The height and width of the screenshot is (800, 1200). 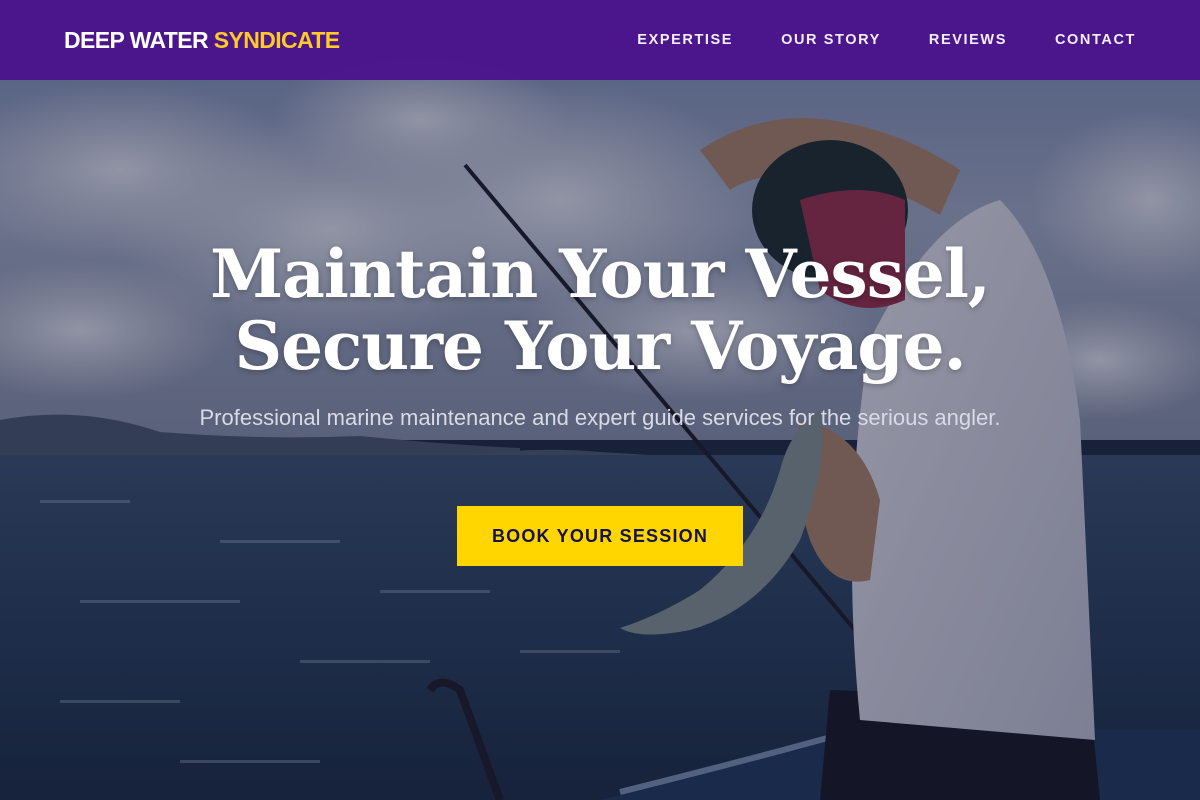 I want to click on hero-title-line-2: Secure Your Voyage., so click(x=600, y=346).